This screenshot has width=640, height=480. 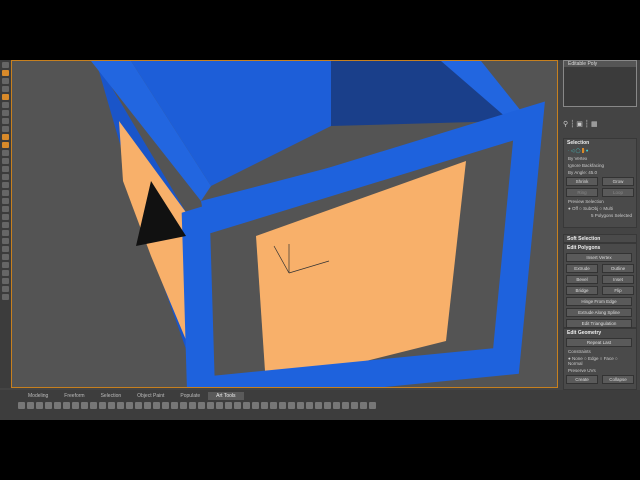 I want to click on modifier-stack: Editable Poly, so click(x=600, y=83).